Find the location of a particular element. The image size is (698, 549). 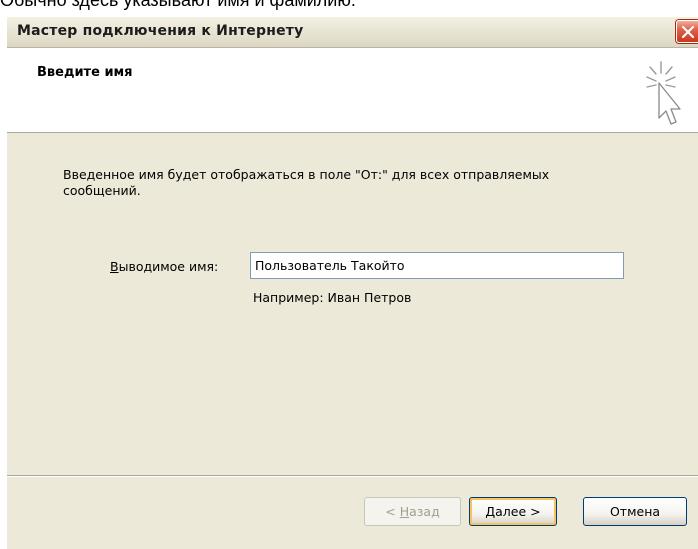

close-button is located at coordinates (687, 31).